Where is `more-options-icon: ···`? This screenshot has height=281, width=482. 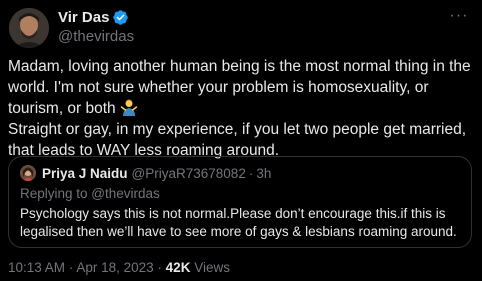 more-options-icon: ··· is located at coordinates (459, 16).